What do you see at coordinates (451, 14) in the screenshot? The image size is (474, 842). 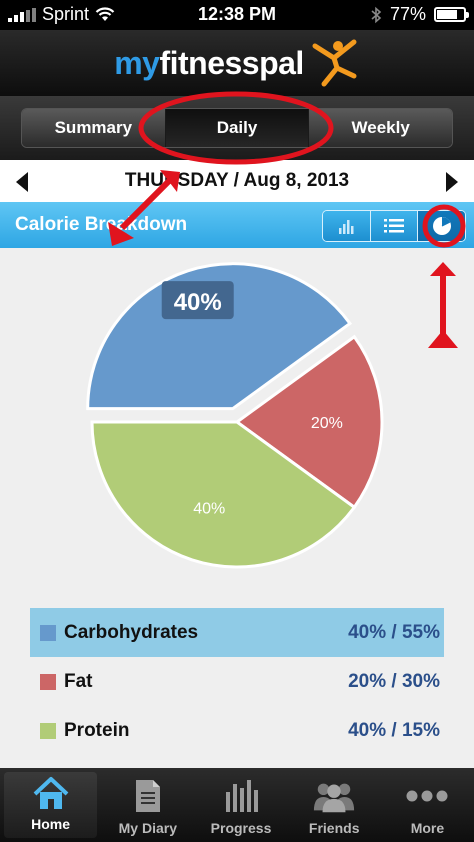 I see `battery-icon` at bounding box center [451, 14].